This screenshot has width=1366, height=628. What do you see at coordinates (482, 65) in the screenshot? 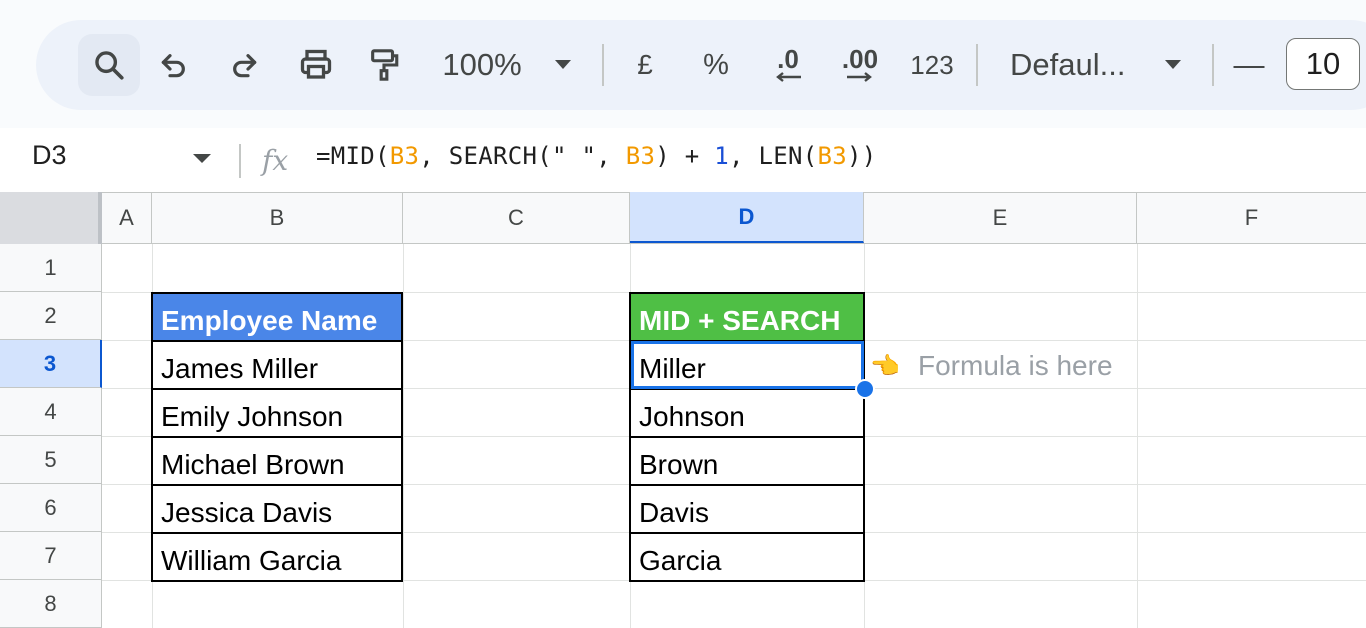
I see `zoom-select: 100%` at bounding box center [482, 65].